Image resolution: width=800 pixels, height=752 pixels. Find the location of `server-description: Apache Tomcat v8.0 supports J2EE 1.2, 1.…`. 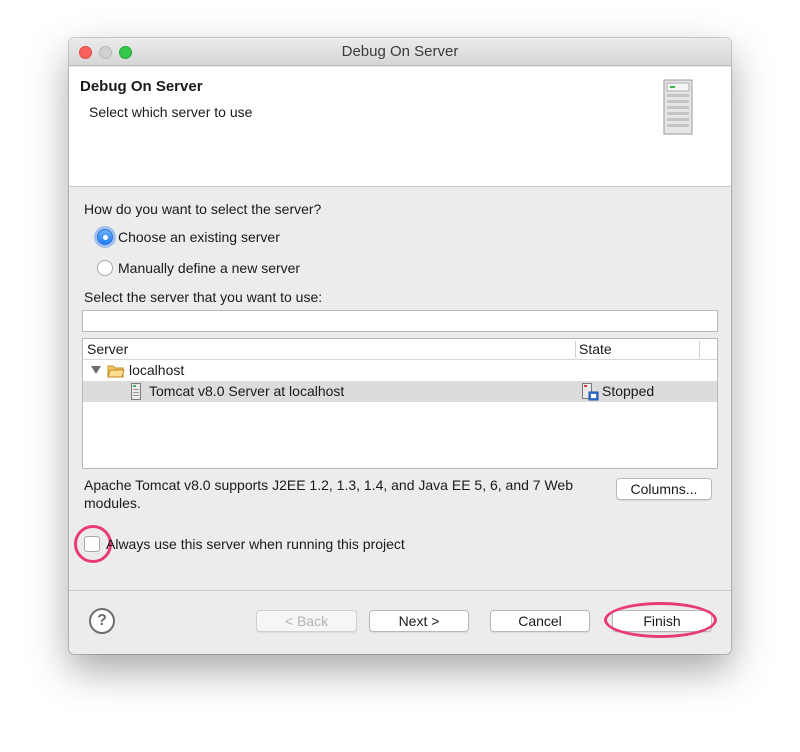

server-description: Apache Tomcat v8.0 supports J2EE 1.2, 1.… is located at coordinates (329, 494).